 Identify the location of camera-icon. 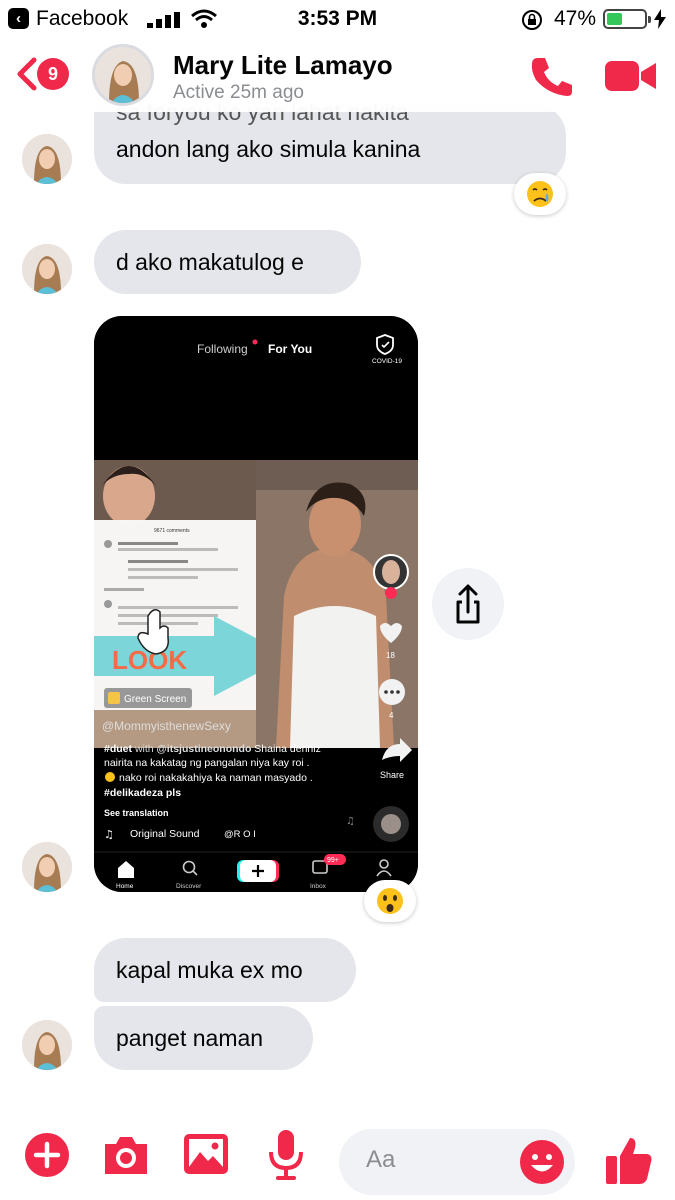
(126, 1155).